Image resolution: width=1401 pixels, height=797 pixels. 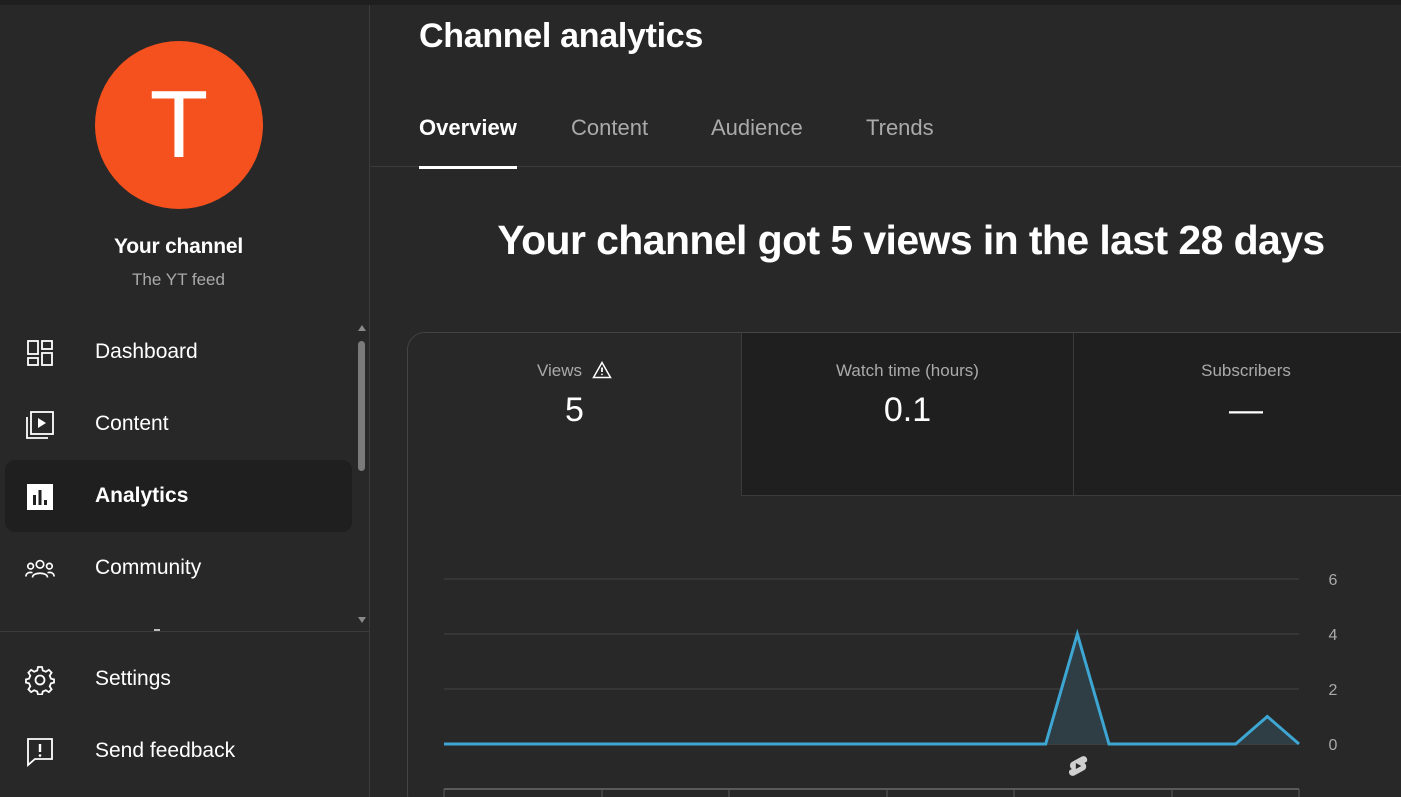 I want to click on sidebar-scrollbar, so click(x=362, y=474).